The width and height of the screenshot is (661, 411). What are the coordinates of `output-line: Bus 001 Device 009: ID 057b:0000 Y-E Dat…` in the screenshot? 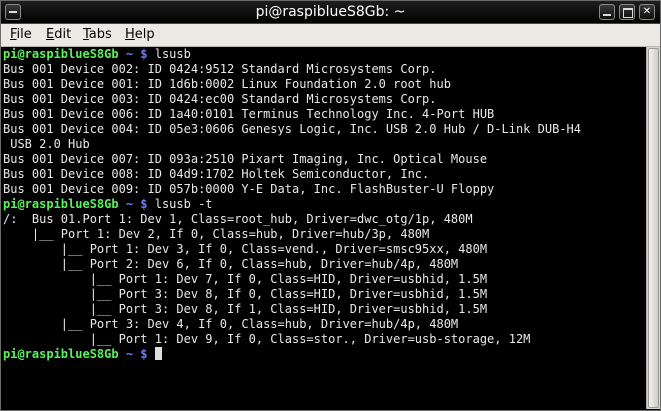 It's located at (249, 189).